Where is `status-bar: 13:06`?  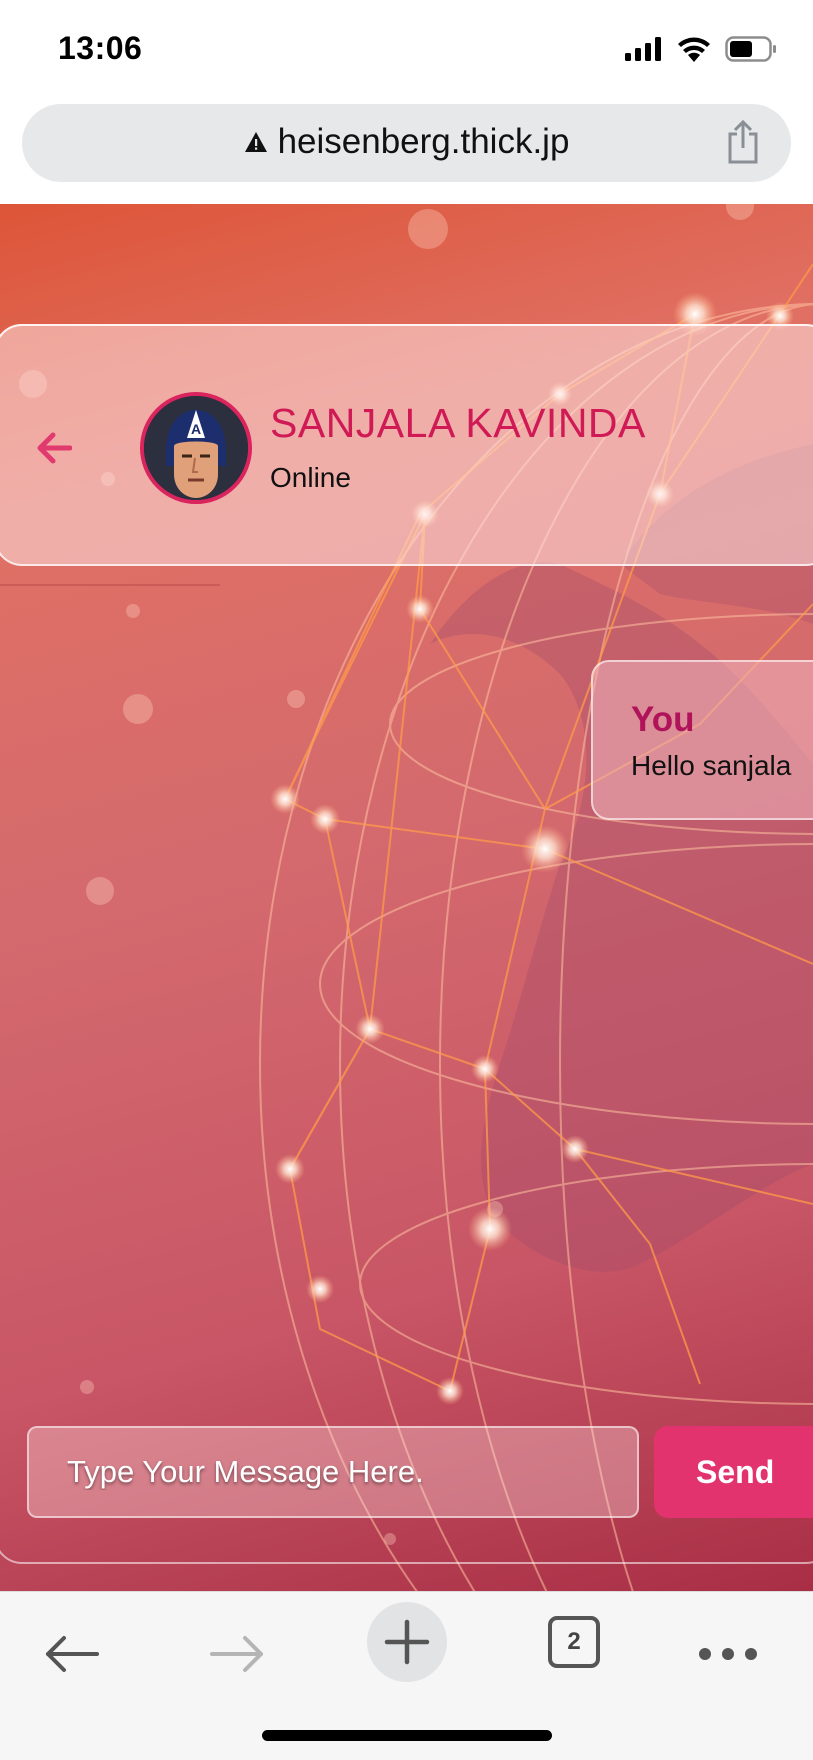 status-bar: 13:06 is located at coordinates (406, 50).